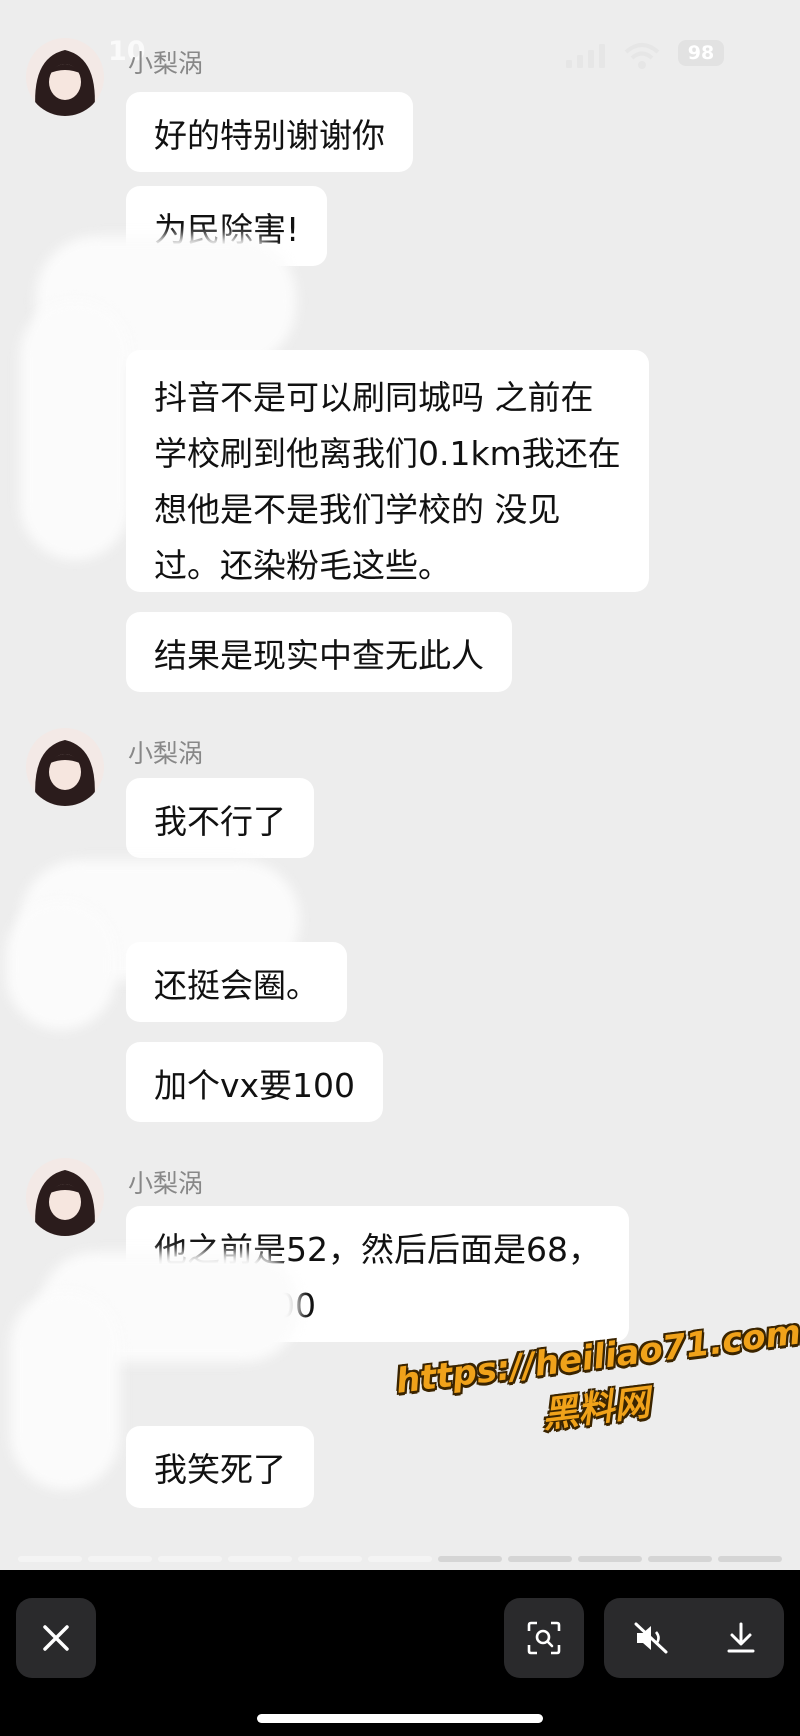 Image resolution: width=800 pixels, height=1736 pixels. Describe the element at coordinates (220, 1467) in the screenshot. I see `message-bubble: 我笑死了` at that location.